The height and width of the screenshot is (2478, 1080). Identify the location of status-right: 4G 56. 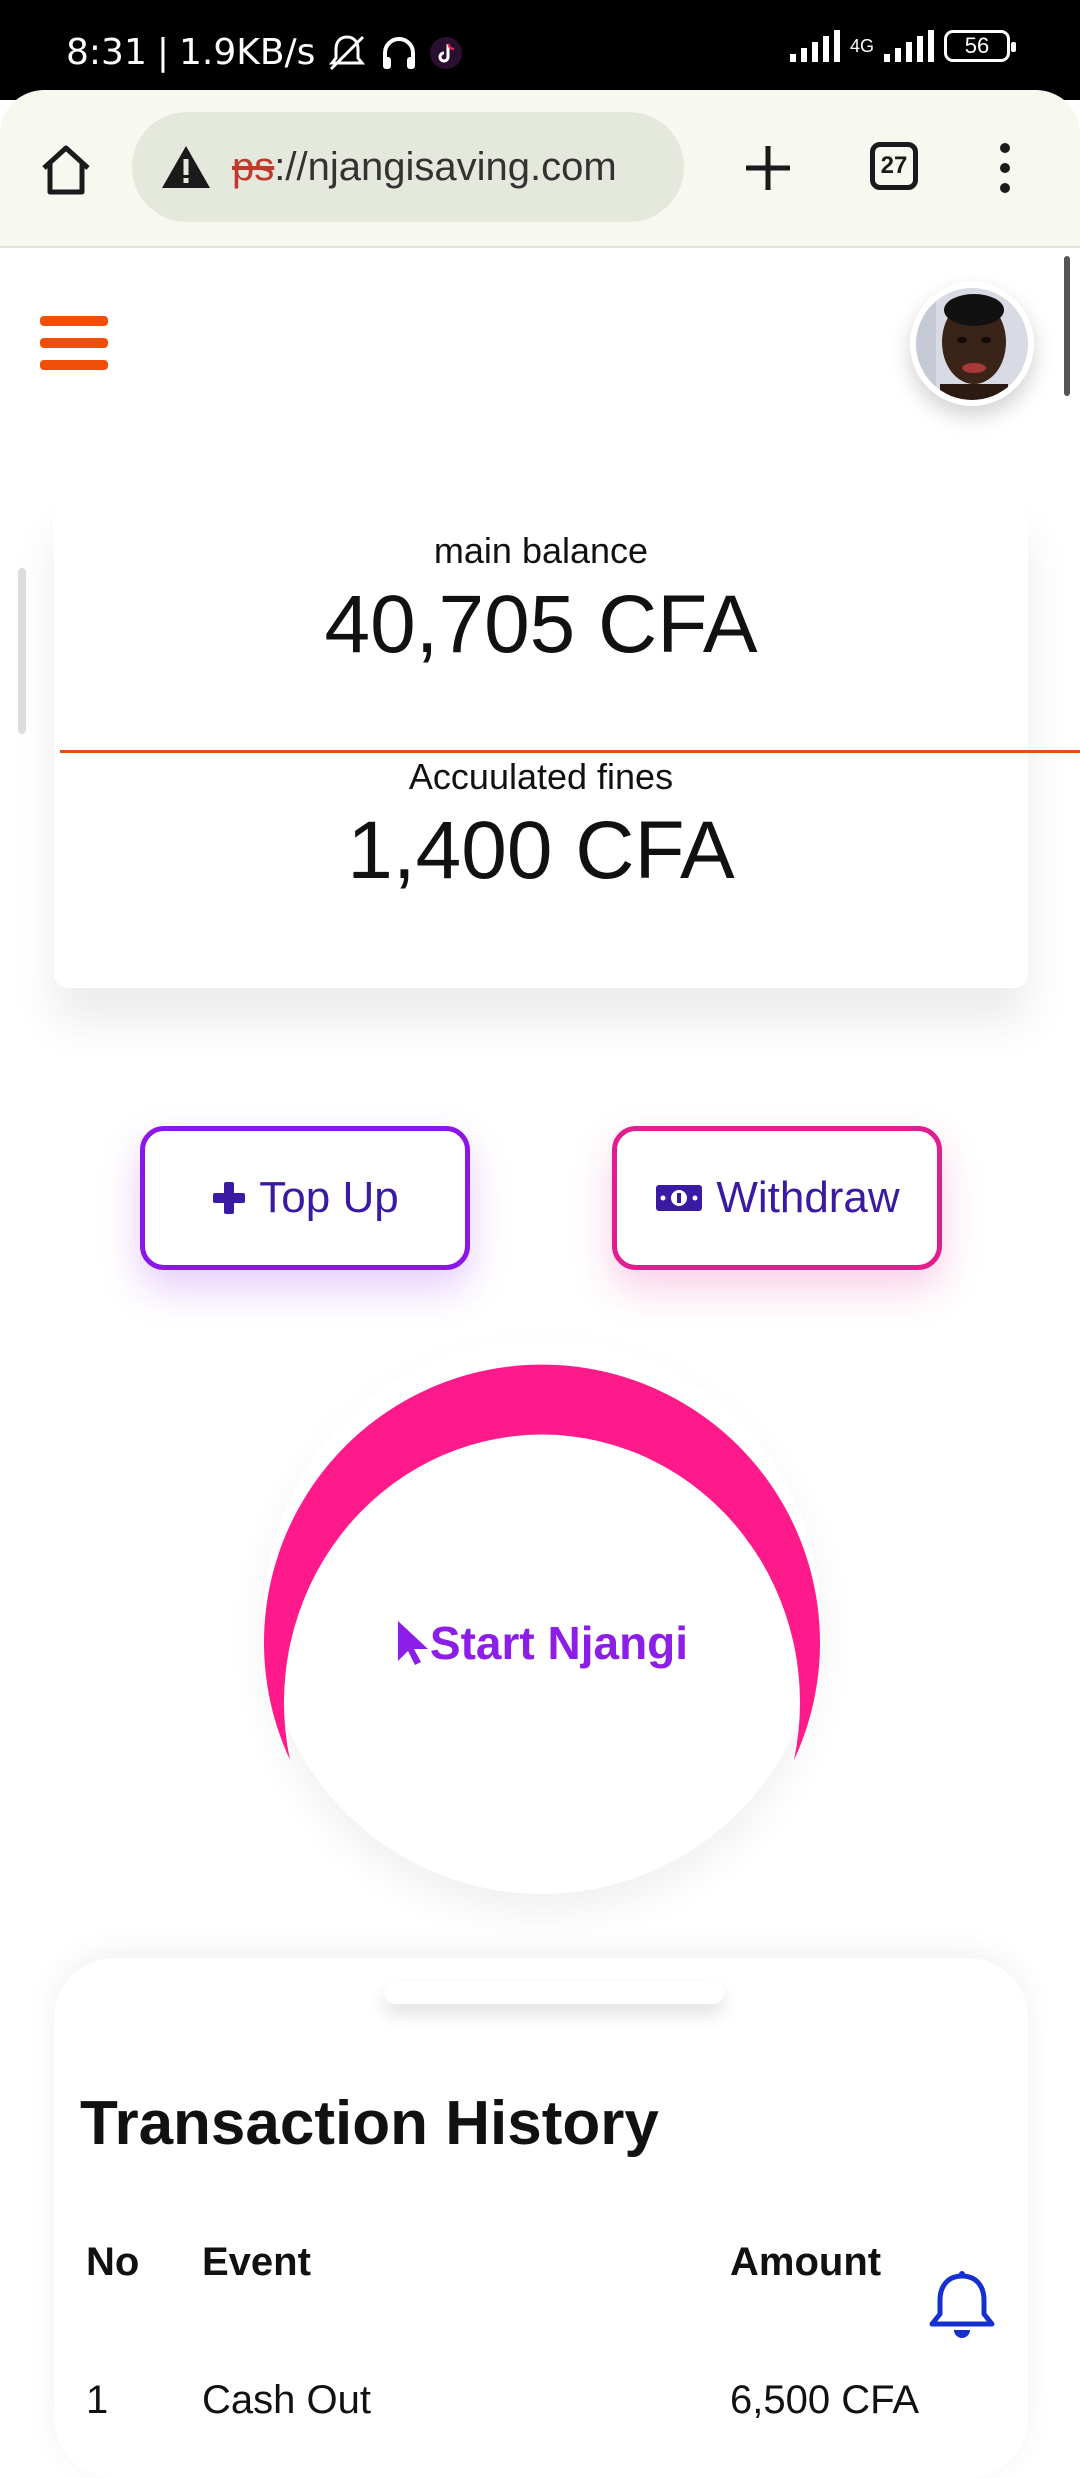
(902, 46).